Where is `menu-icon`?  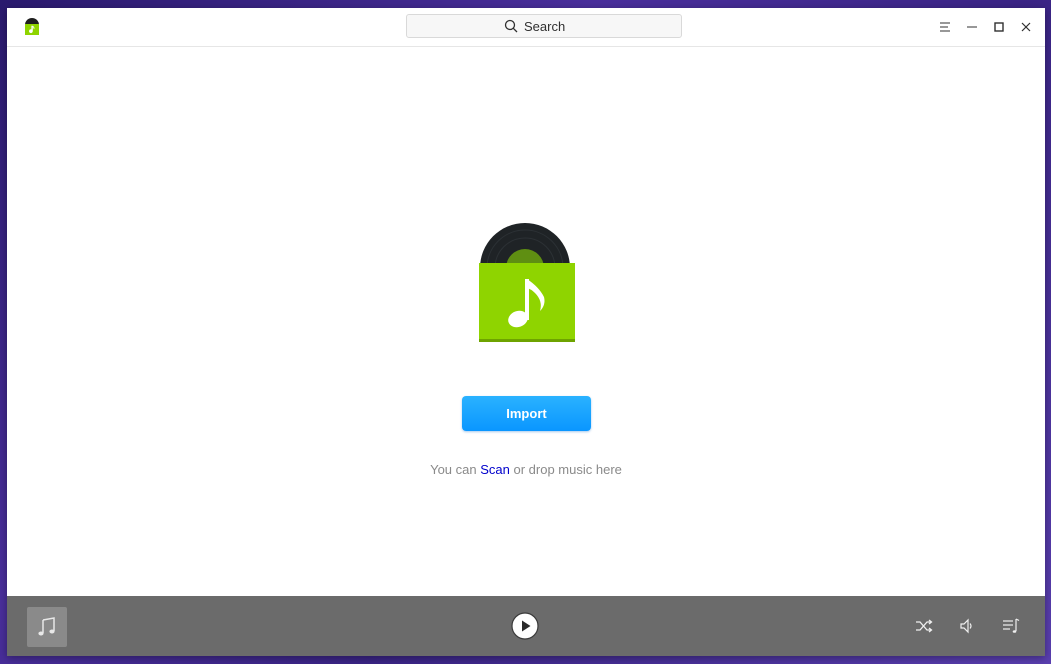
menu-icon is located at coordinates (945, 27).